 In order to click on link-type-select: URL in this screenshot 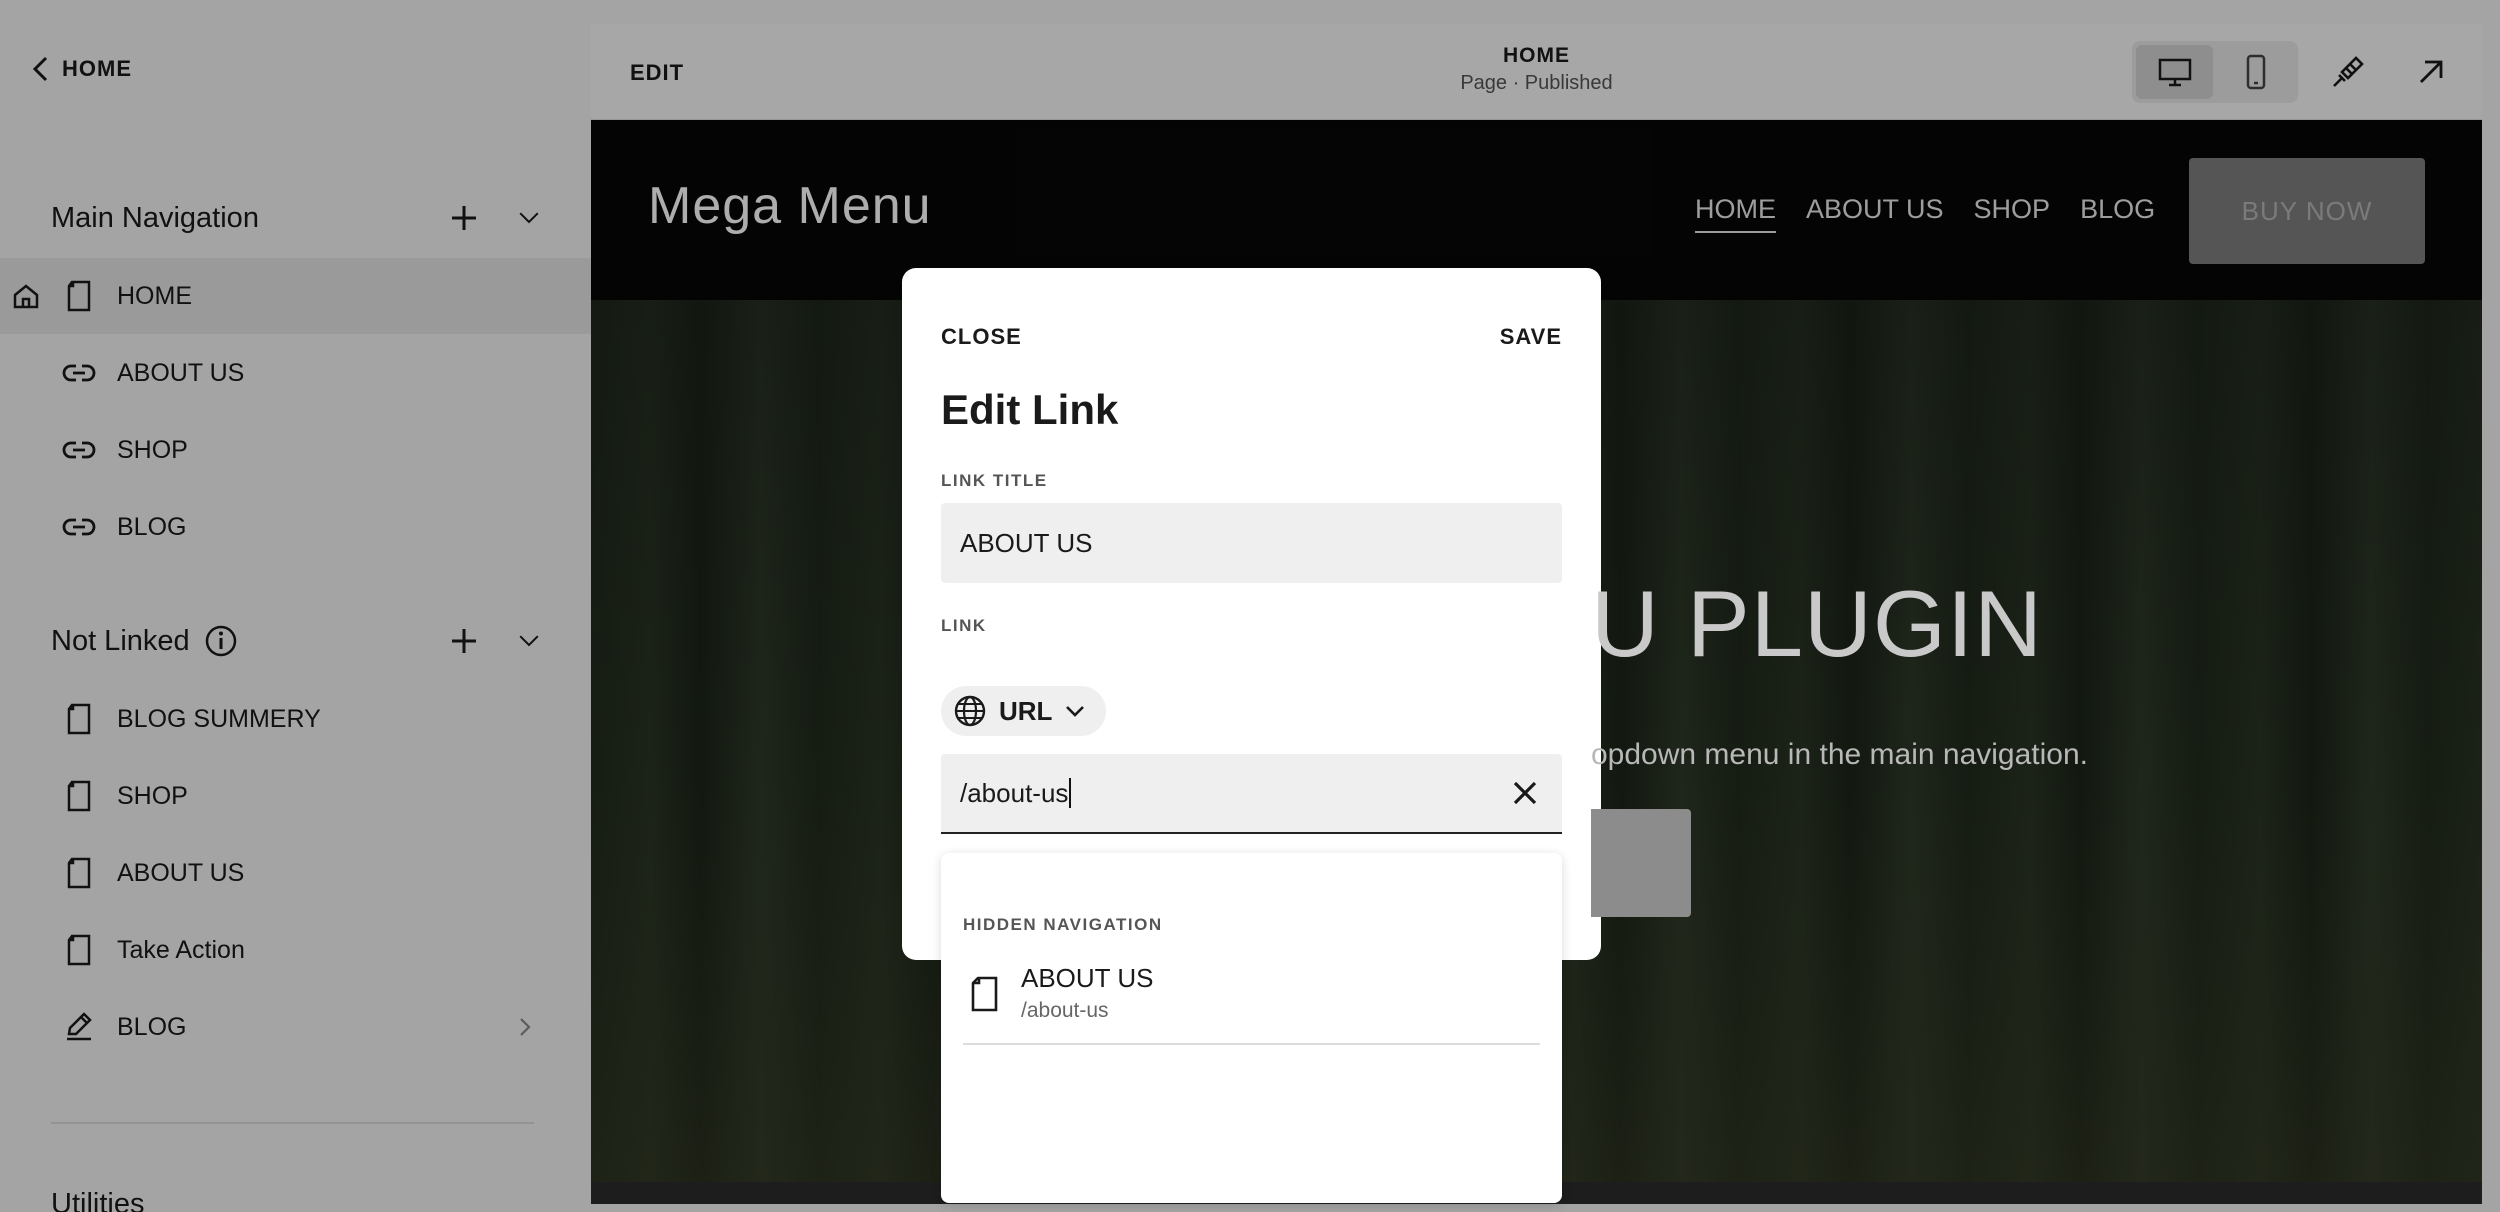, I will do `click(1024, 711)`.